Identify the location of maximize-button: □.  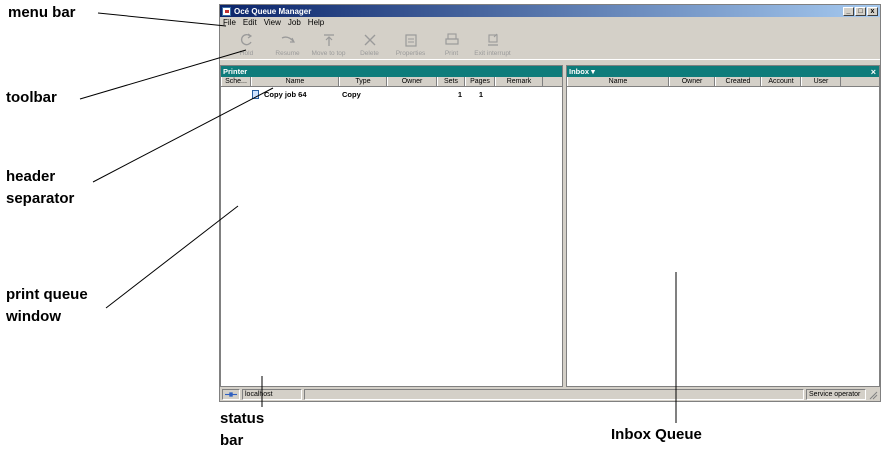
(860, 11).